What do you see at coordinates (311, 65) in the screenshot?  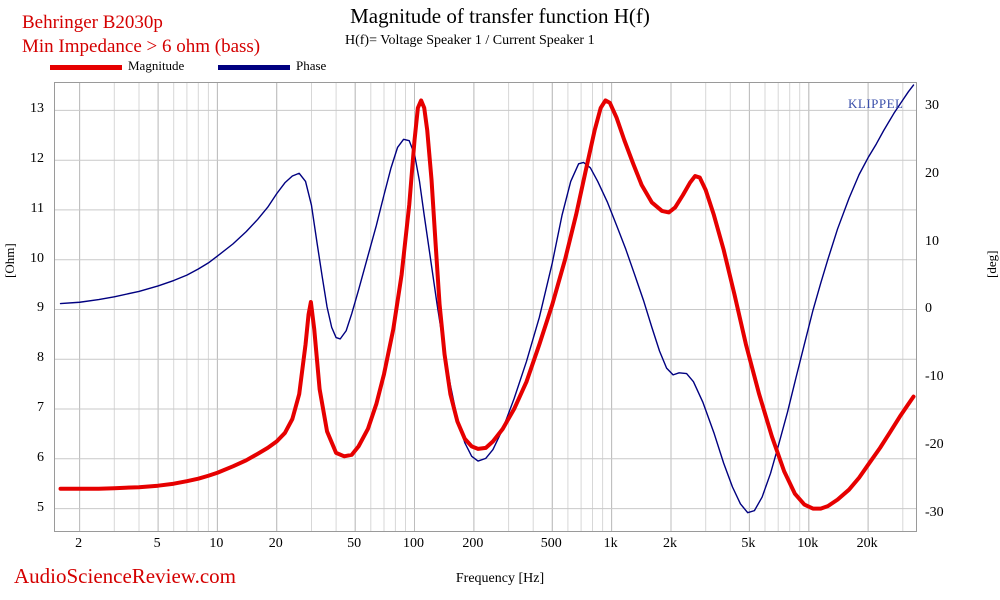 I see `legend-label-phase: Phase` at bounding box center [311, 65].